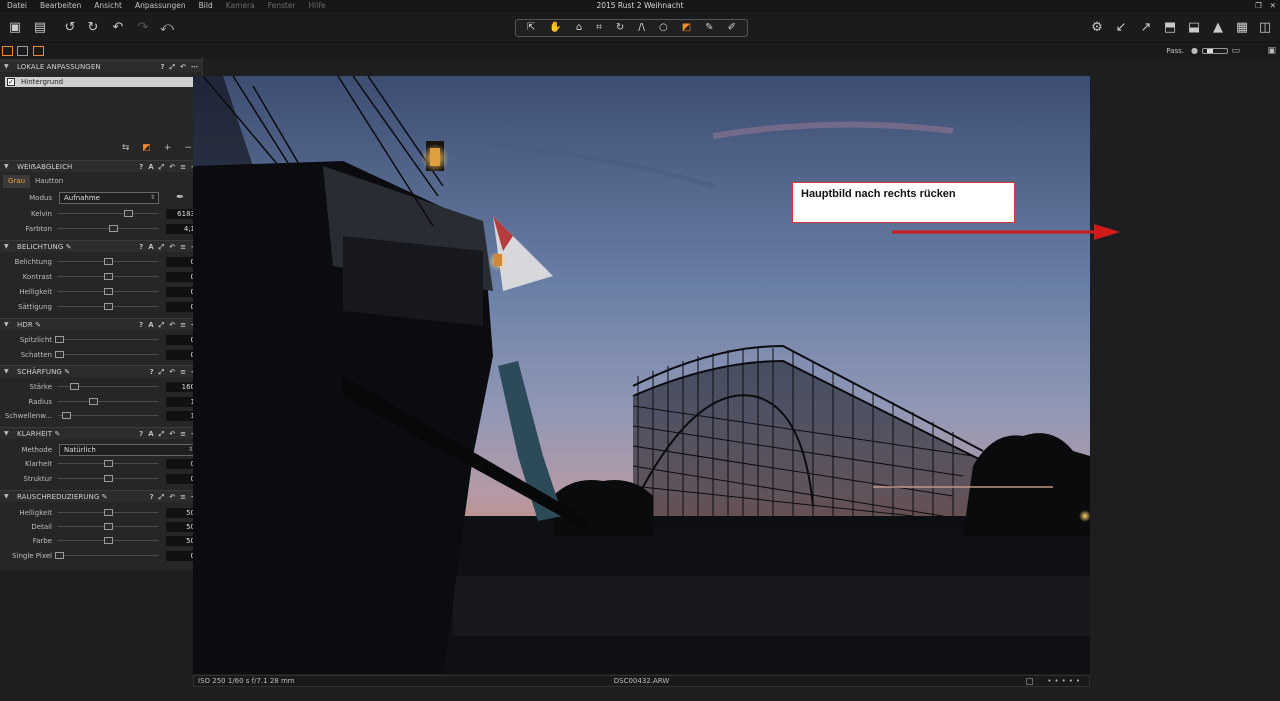 The image size is (1280, 701). What do you see at coordinates (7, 51) in the screenshot?
I see `grid-view-icon` at bounding box center [7, 51].